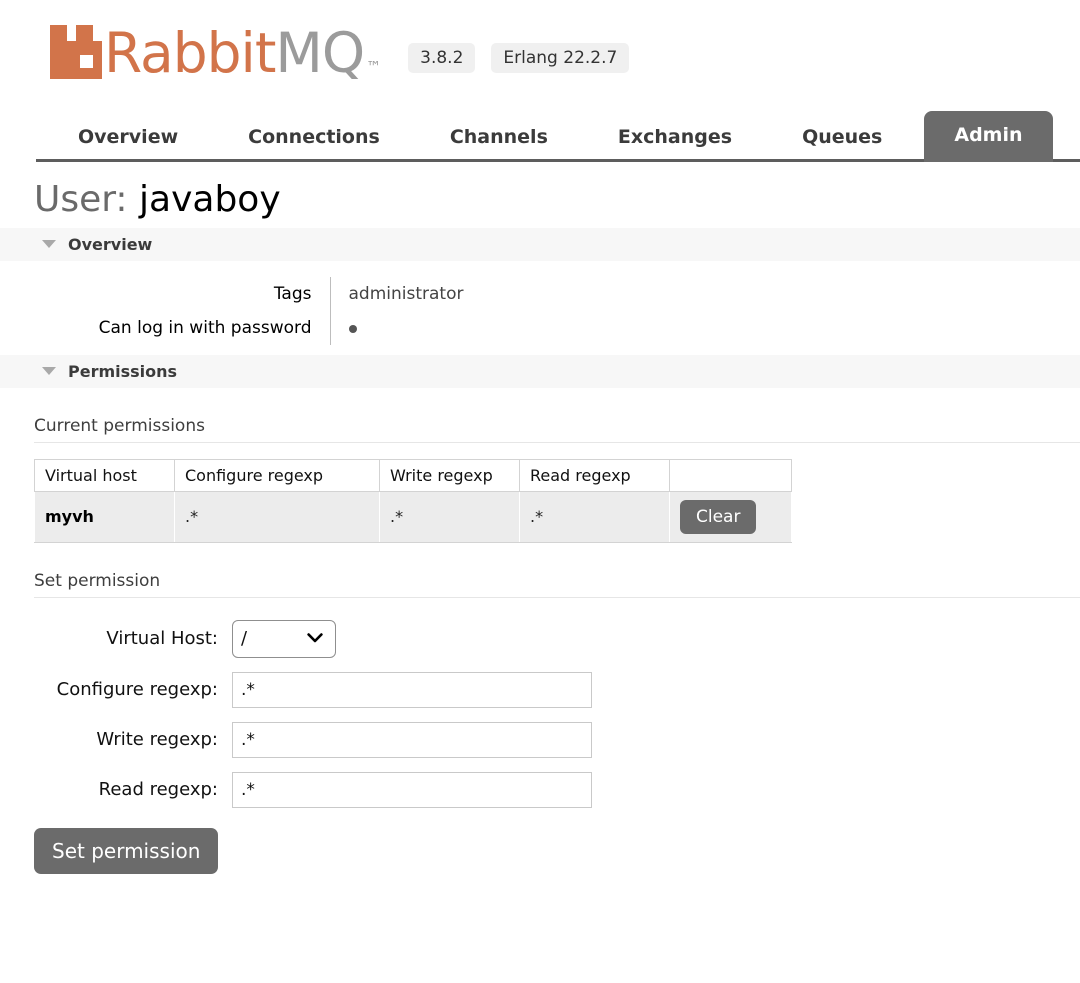 Image resolution: width=1080 pixels, height=983 pixels. I want to click on submit-row: Set permission, so click(557, 850).